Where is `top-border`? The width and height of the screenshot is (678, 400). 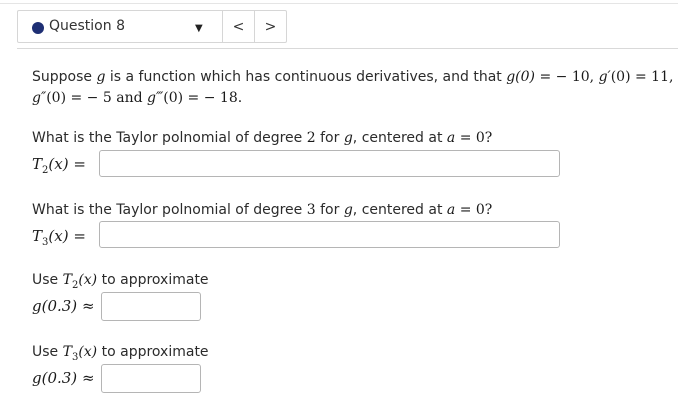
top-border is located at coordinates (339, 3).